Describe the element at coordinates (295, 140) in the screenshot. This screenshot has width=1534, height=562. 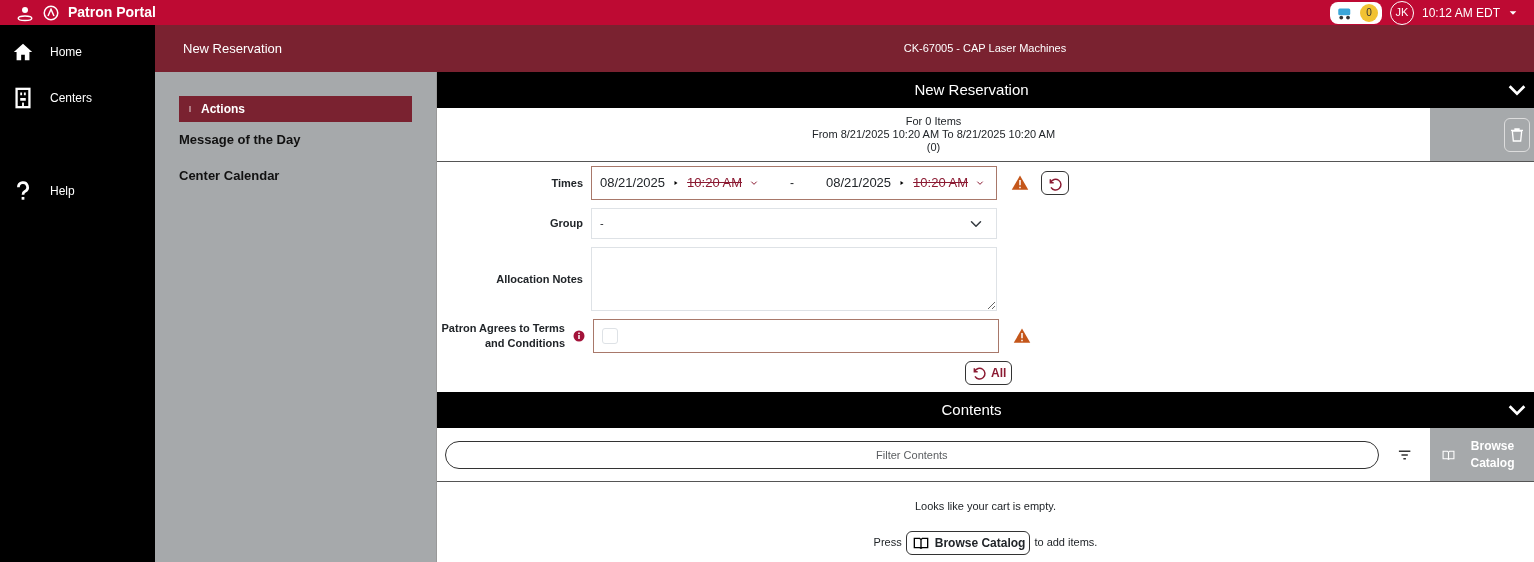
I see `sidebar-link: Message of the Day` at that location.